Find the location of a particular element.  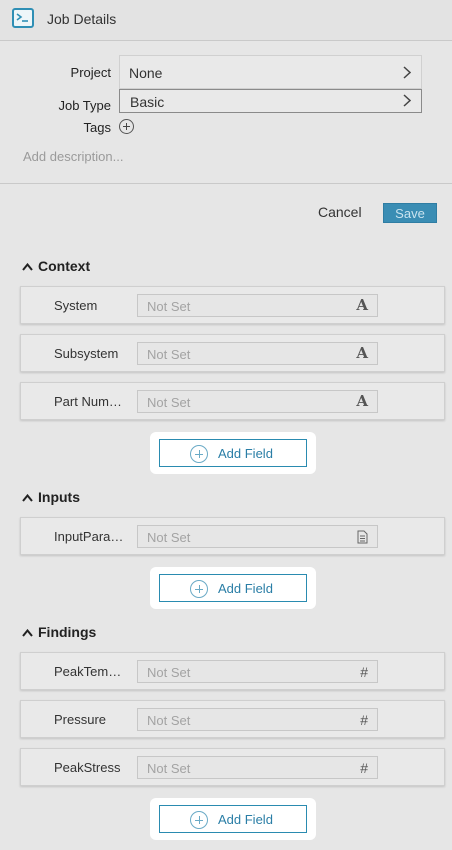

cancel-button: Cancel is located at coordinates (340, 212).